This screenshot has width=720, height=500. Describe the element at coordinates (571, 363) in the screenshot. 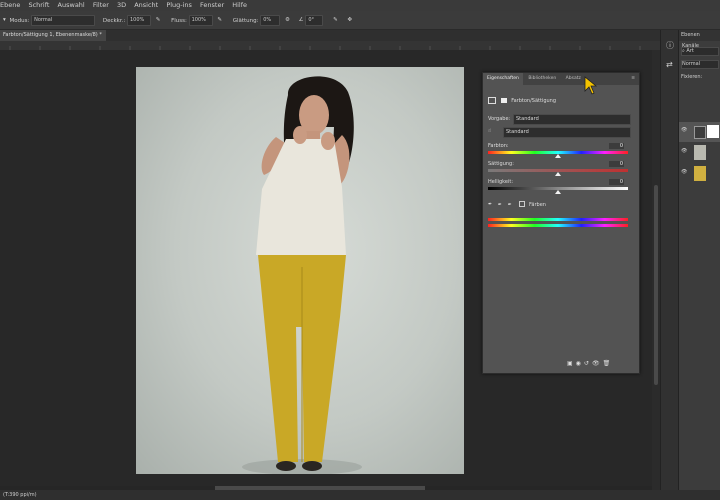

I see `clip-to-layer-icon: ▣` at that location.